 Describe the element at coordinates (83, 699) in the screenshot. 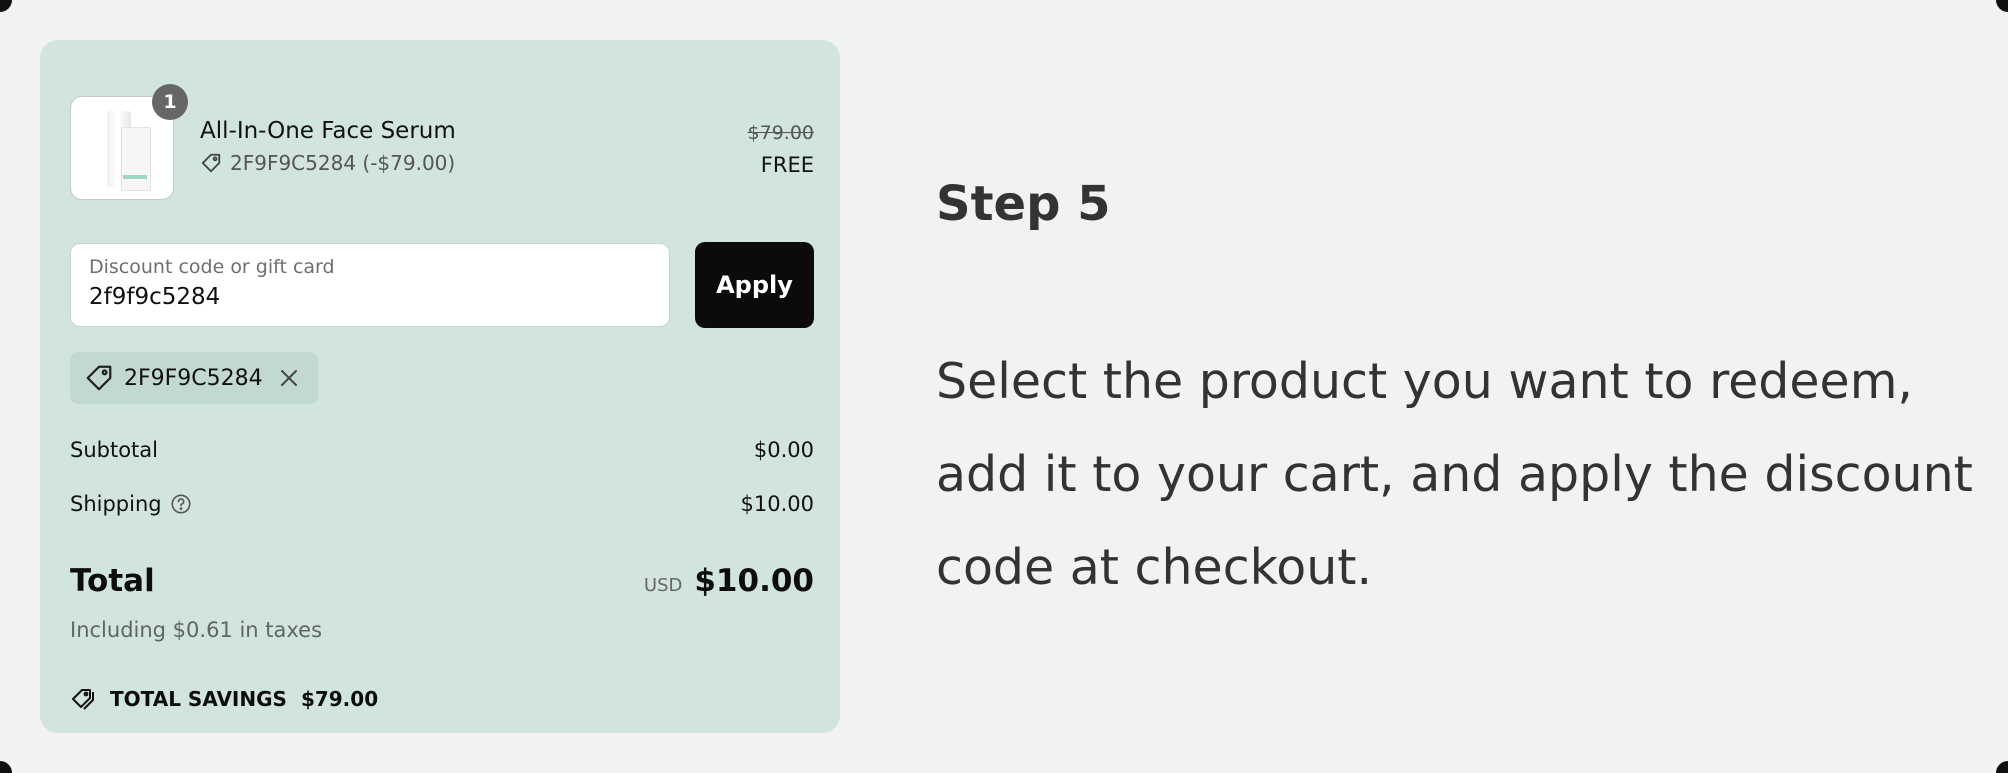

I see `double-tag-icon` at that location.